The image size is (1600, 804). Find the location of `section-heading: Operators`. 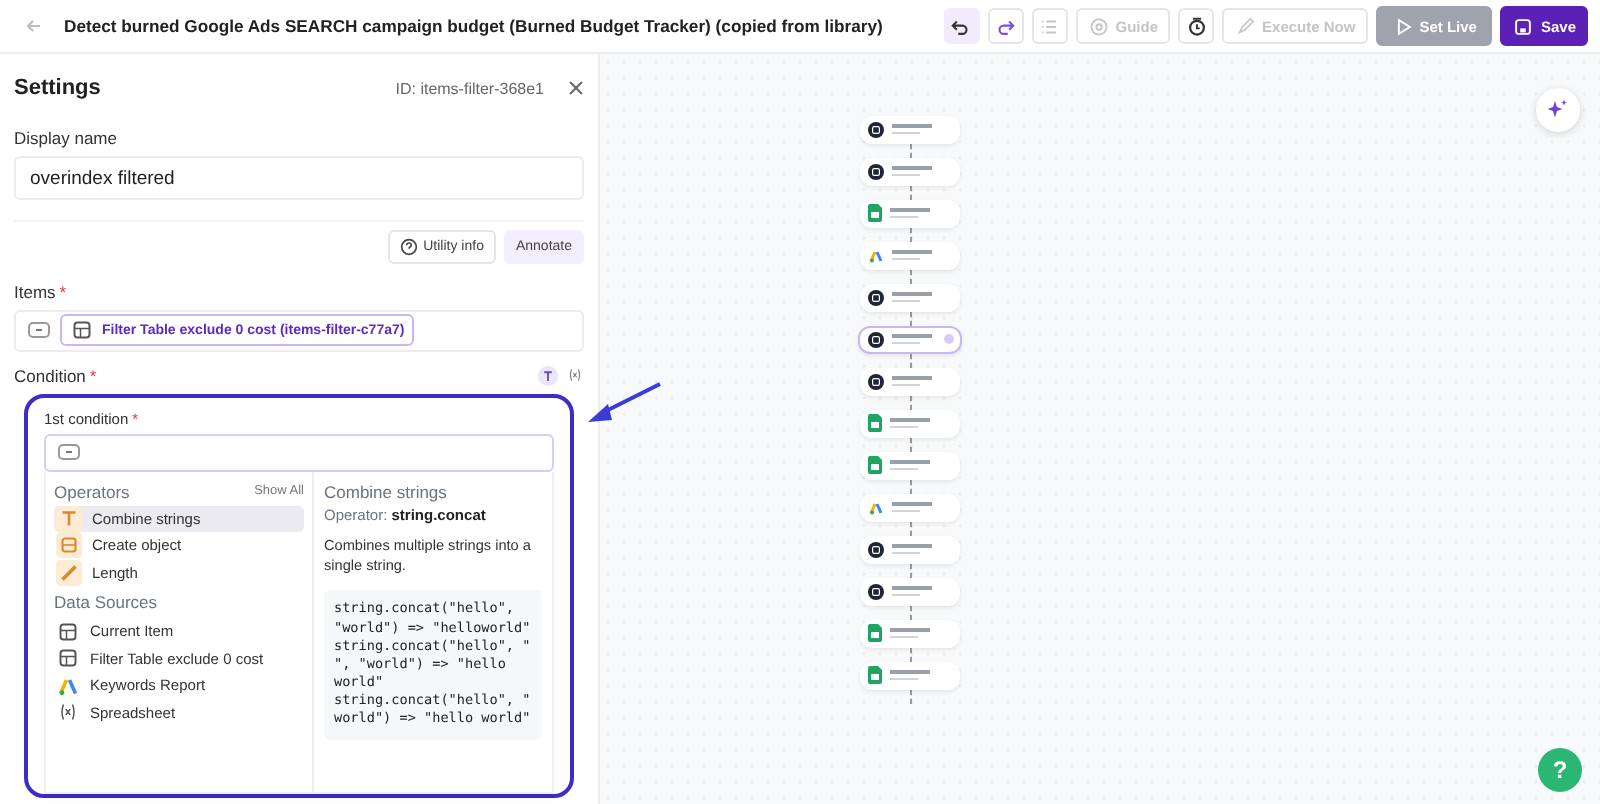

section-heading: Operators is located at coordinates (92, 491).